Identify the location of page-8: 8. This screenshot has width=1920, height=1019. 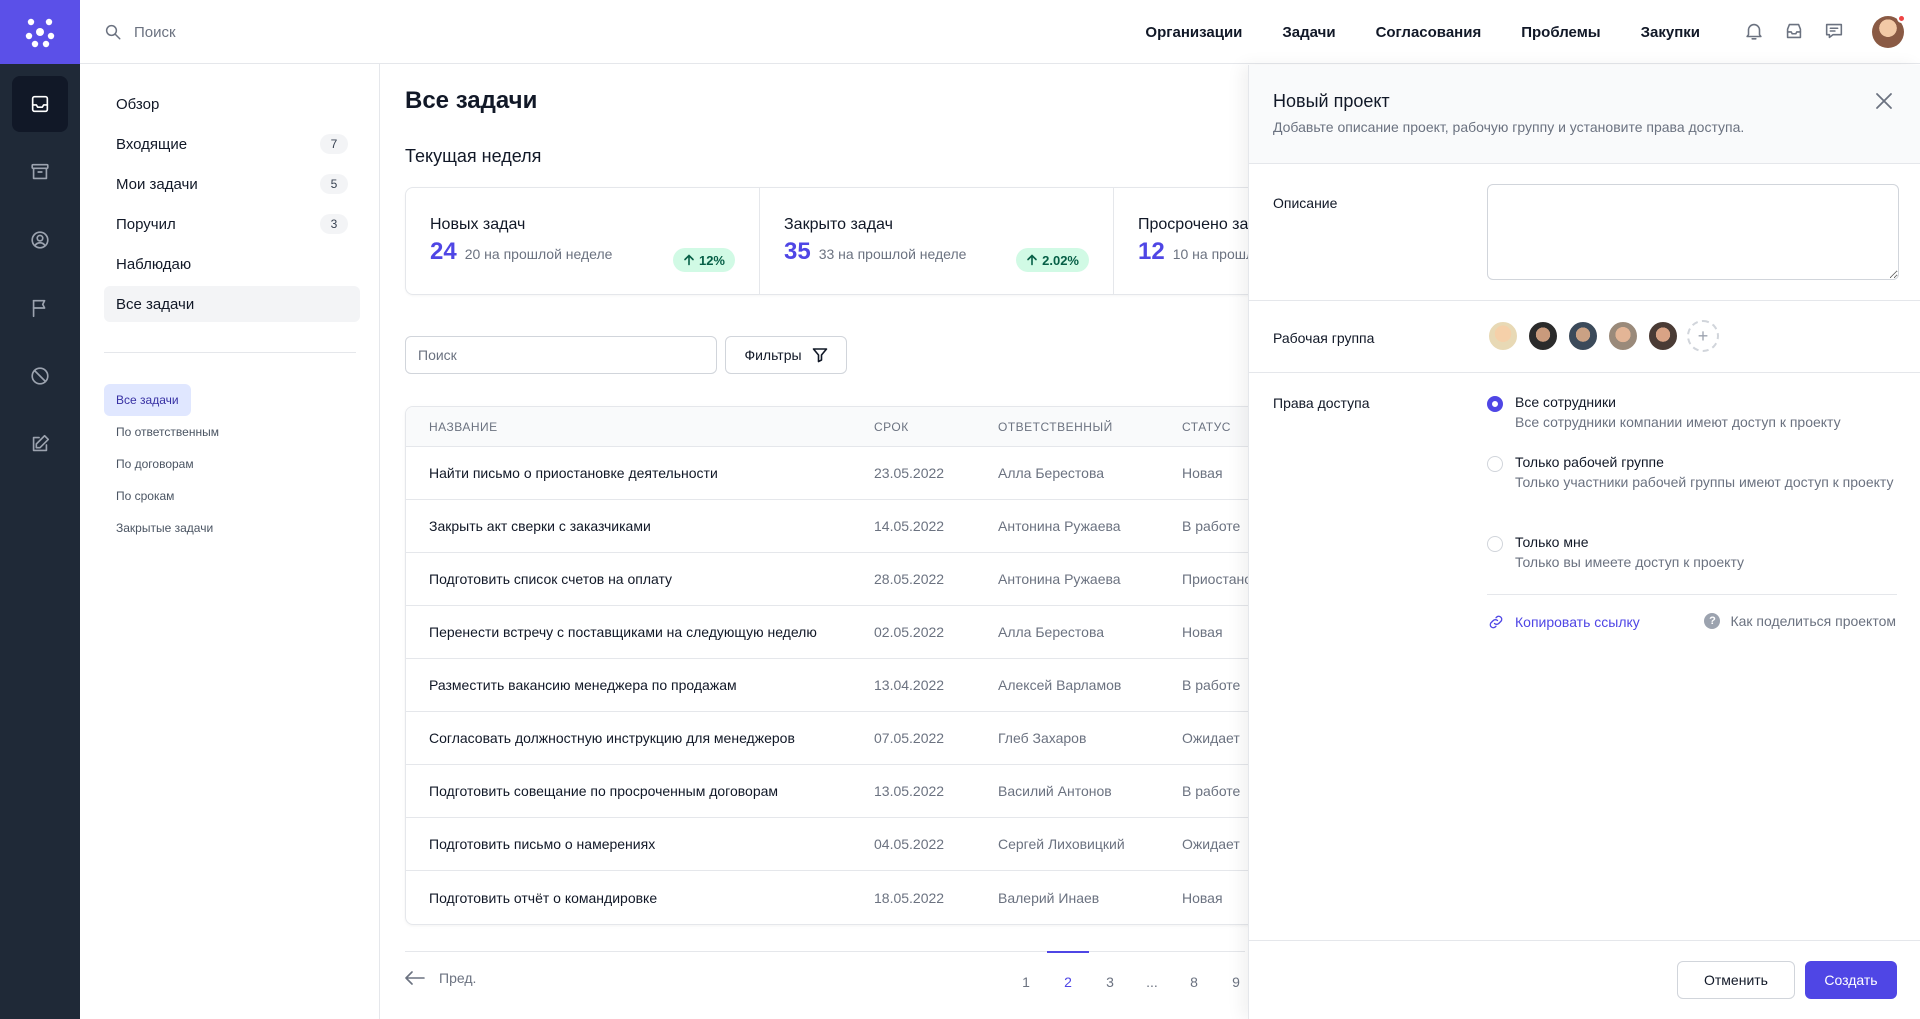
(1194, 977).